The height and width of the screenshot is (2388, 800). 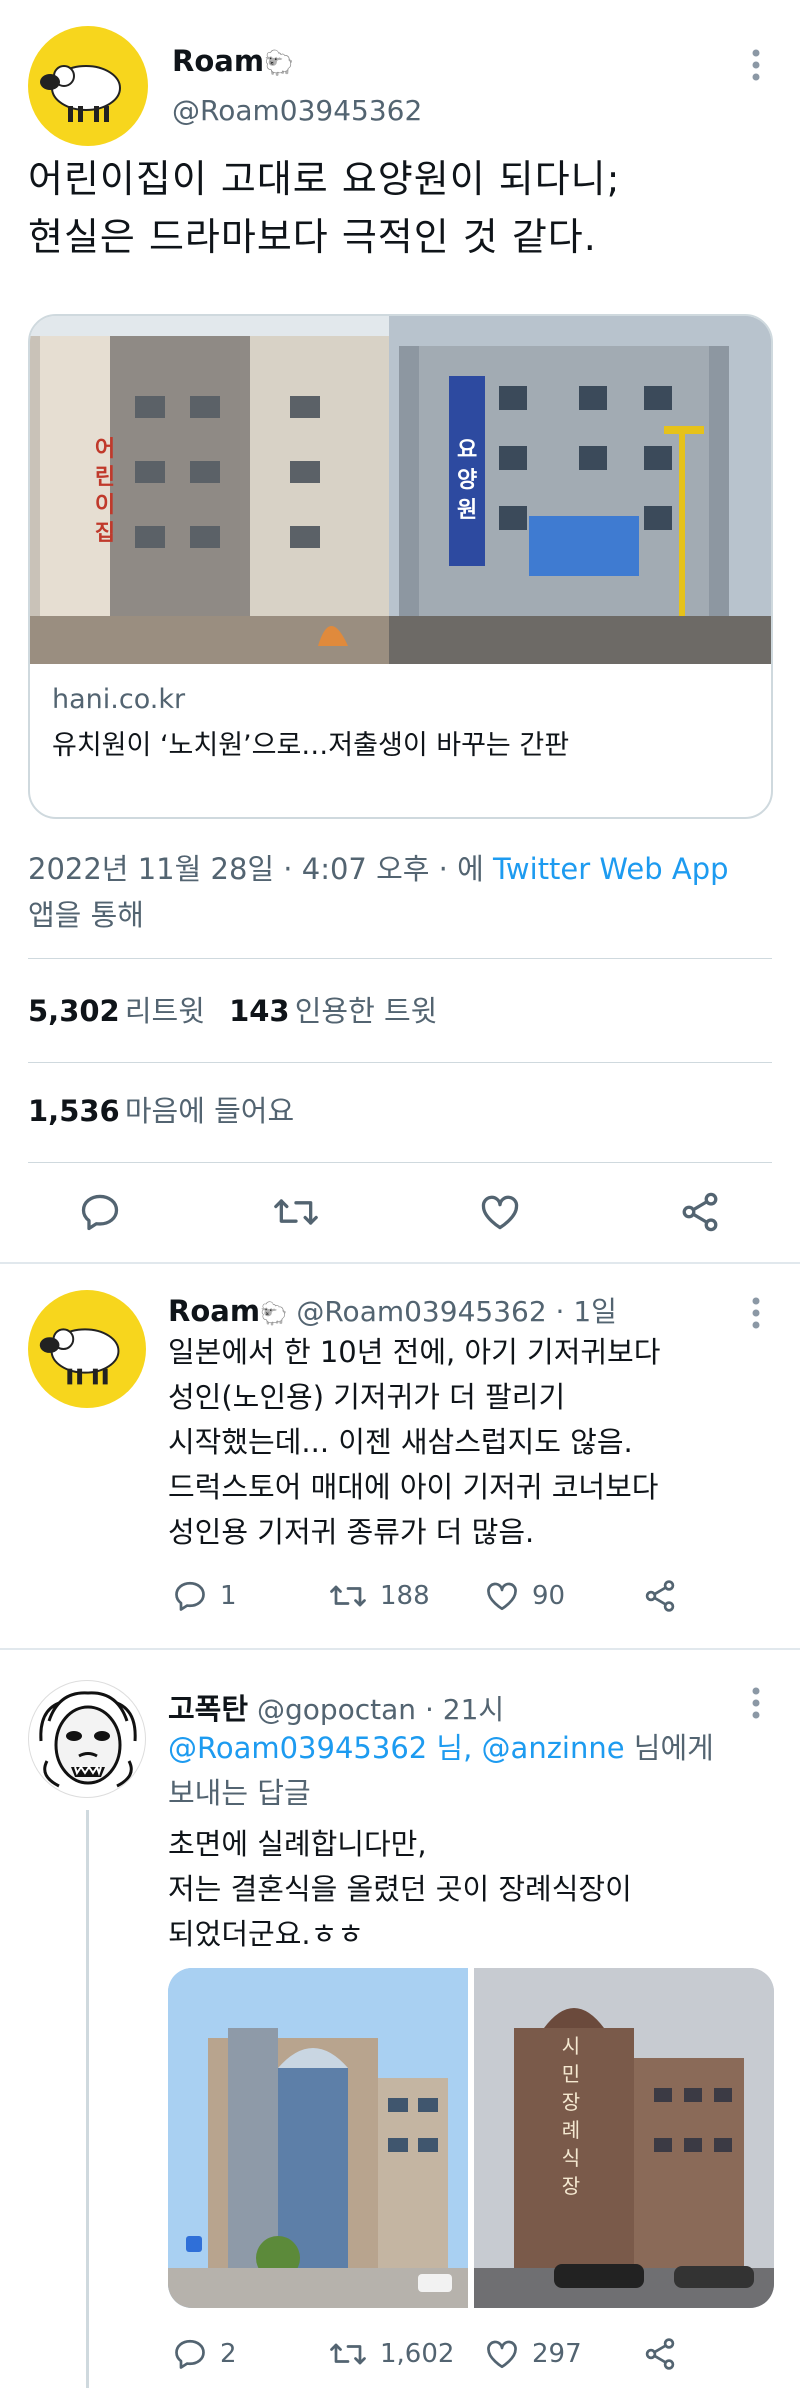 I want to click on sign-left: 어린이집, so click(x=105, y=491).